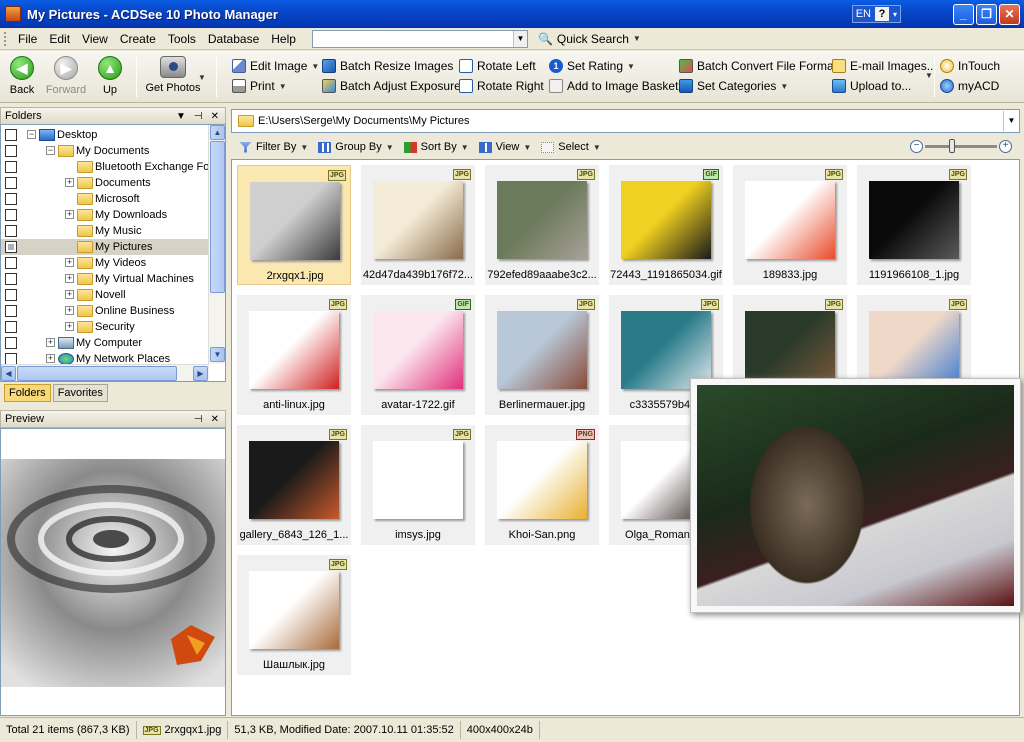  Describe the element at coordinates (13, 14) in the screenshot. I see `app-icon` at that location.